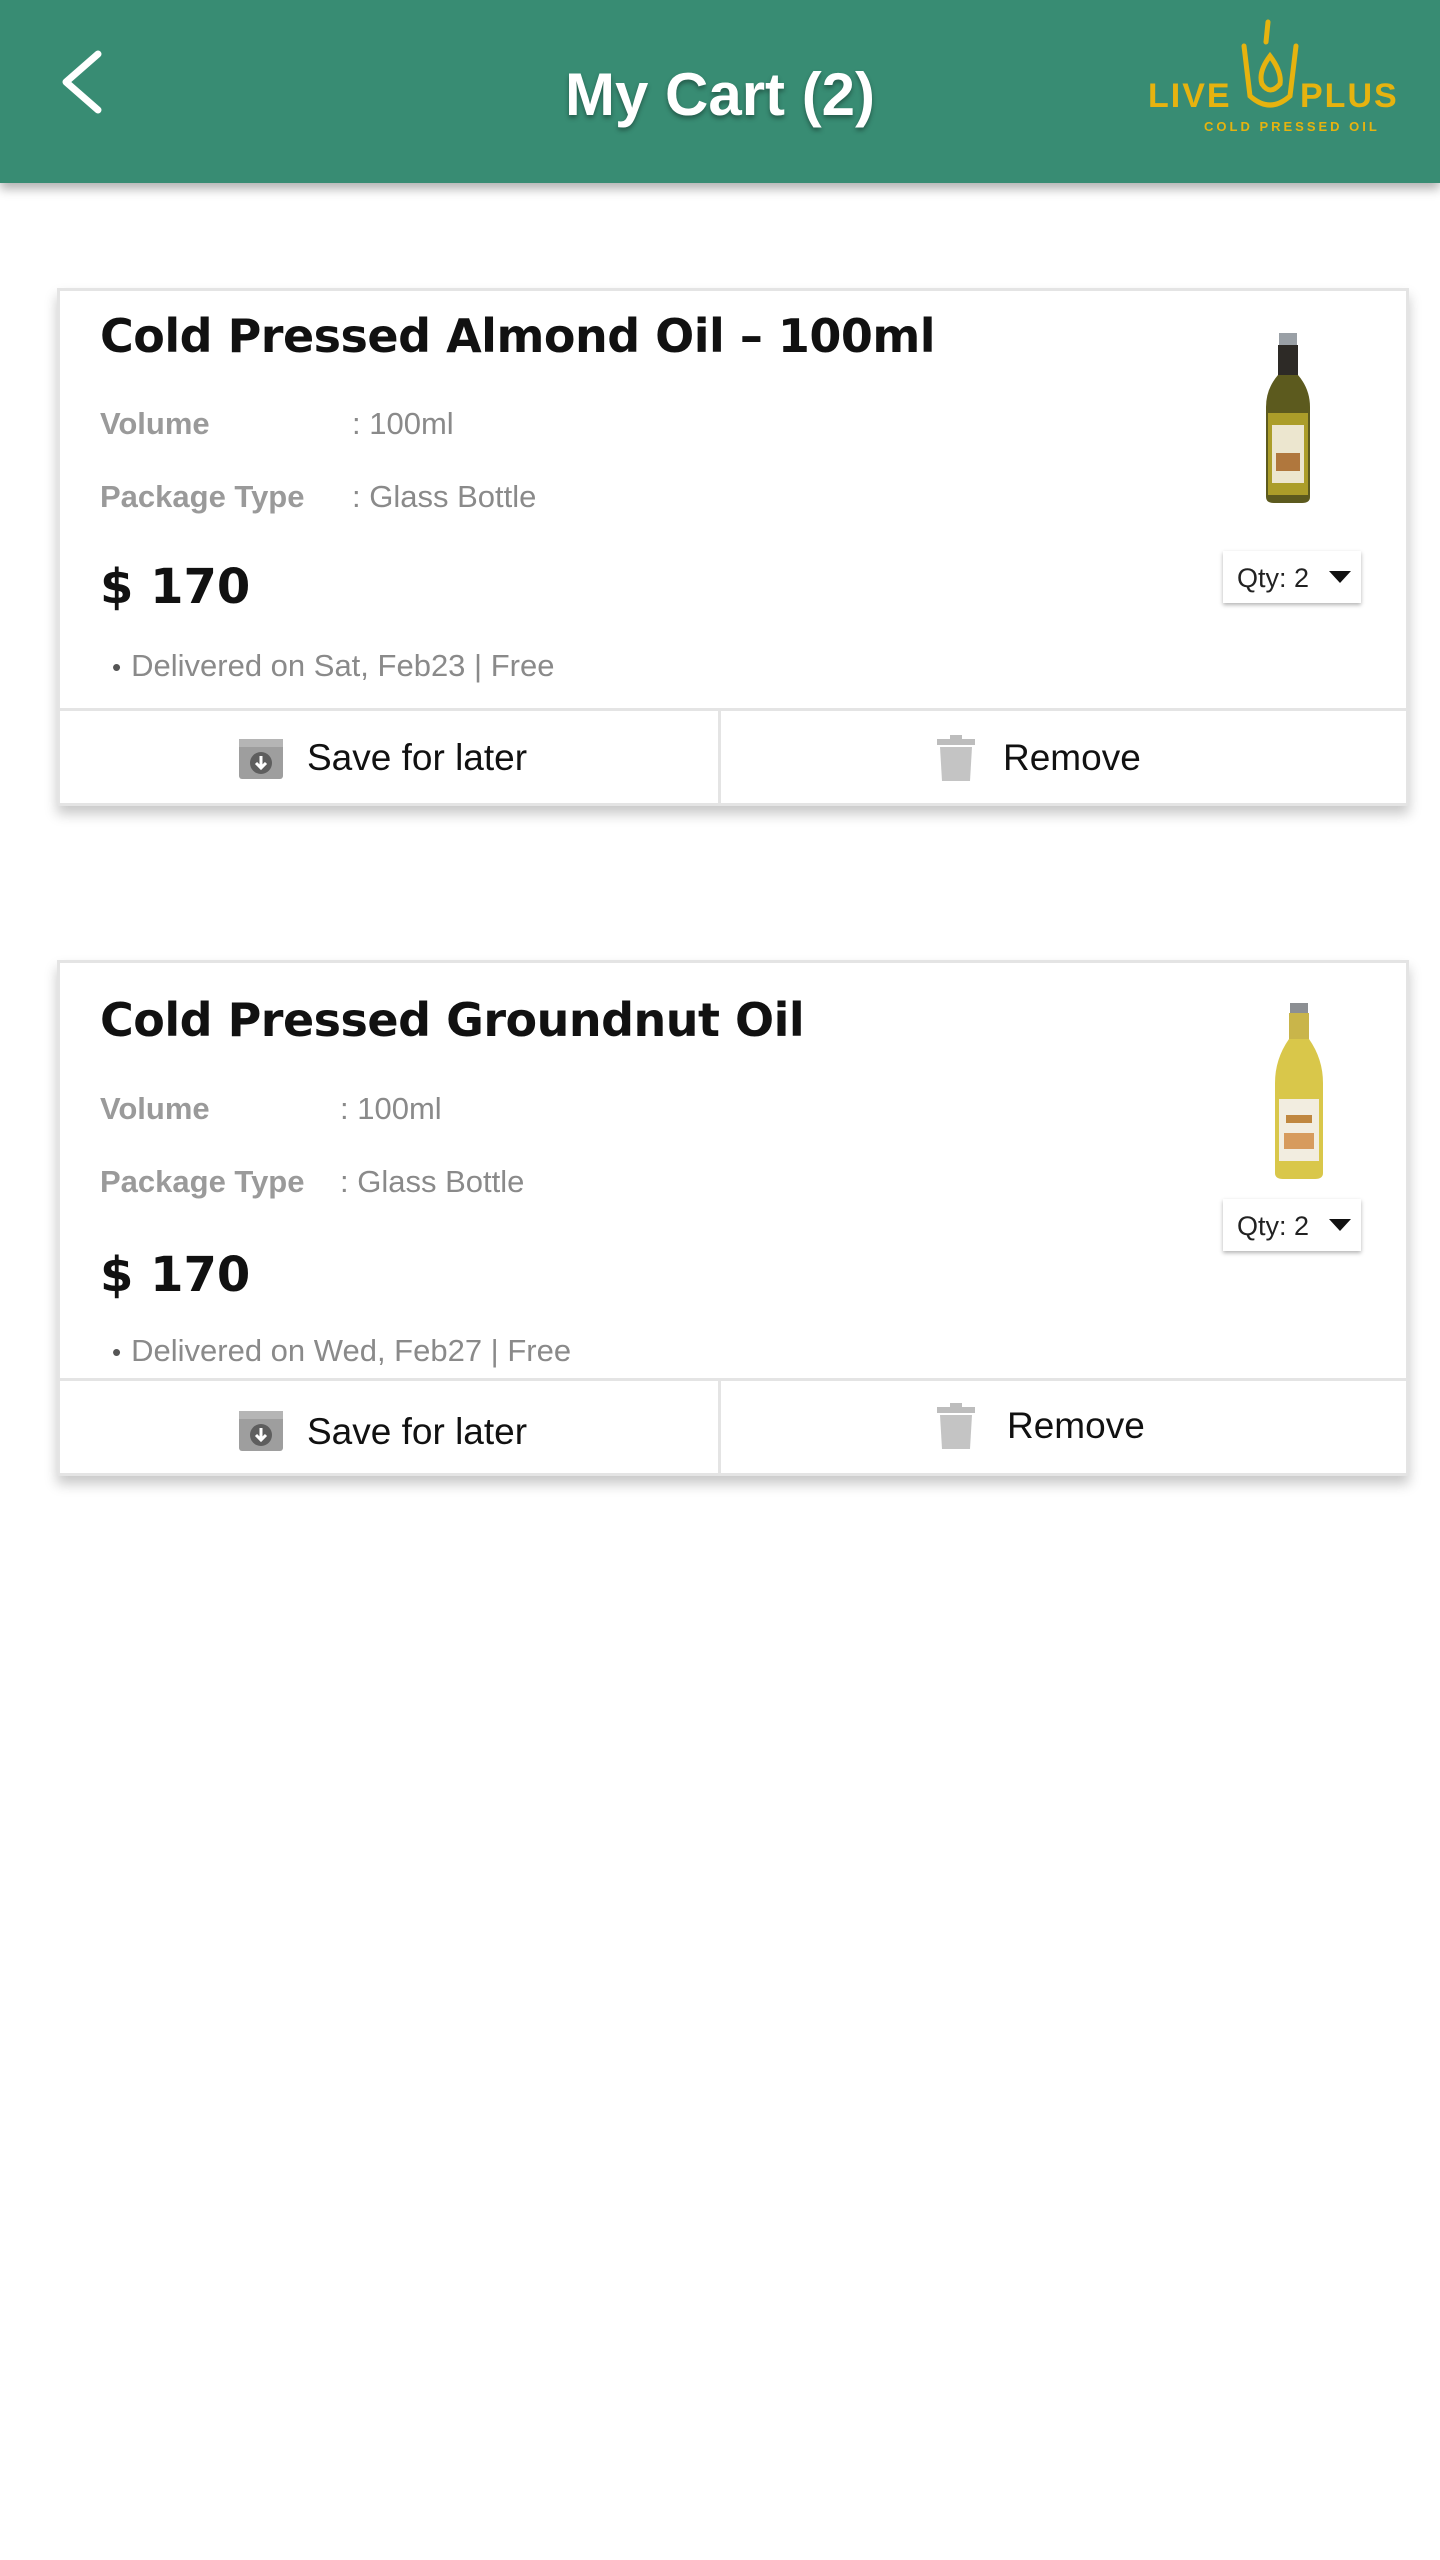 This screenshot has width=1440, height=2560. I want to click on oil-drop-cup-icon, so click(1270, 63).